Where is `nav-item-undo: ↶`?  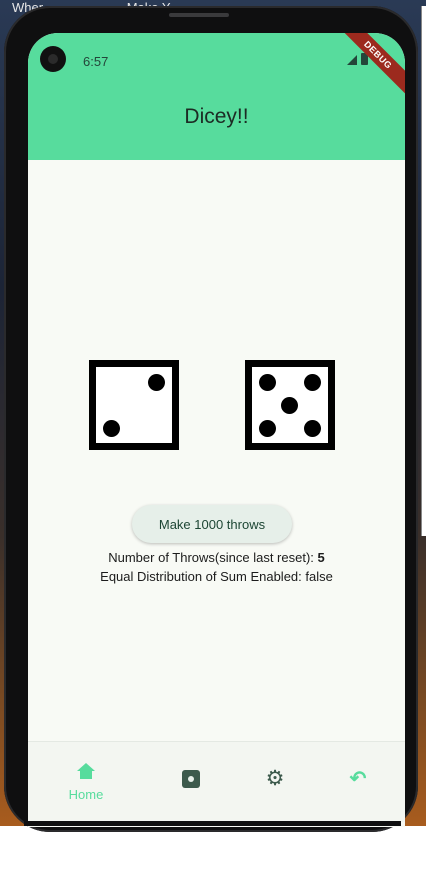 nav-item-undo: ↶ is located at coordinates (358, 782).